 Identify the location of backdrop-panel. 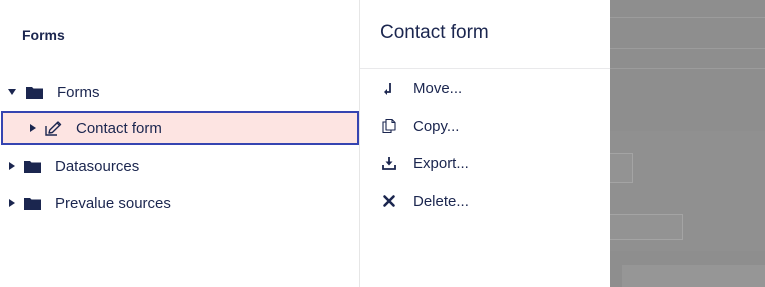
(693, 276).